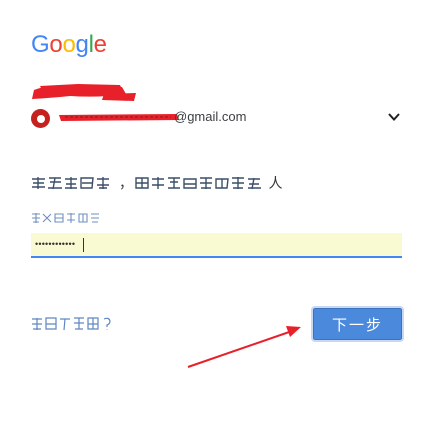 This screenshot has height=422, width=440. Describe the element at coordinates (275, 183) in the screenshot. I see `prompt-end: 人` at that location.